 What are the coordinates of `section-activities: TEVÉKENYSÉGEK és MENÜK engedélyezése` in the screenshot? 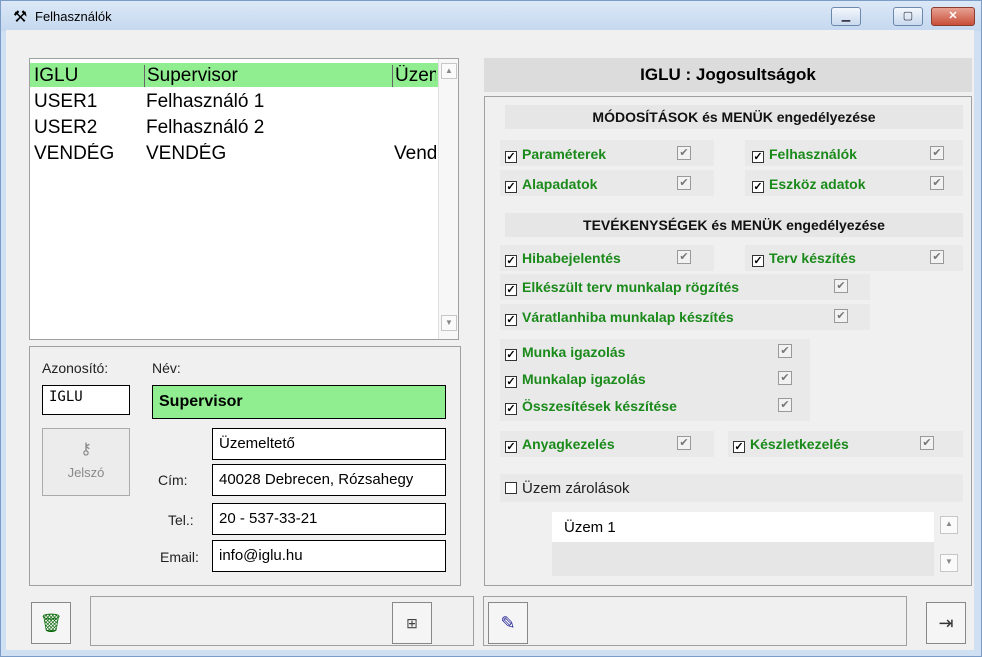 It's located at (734, 225).